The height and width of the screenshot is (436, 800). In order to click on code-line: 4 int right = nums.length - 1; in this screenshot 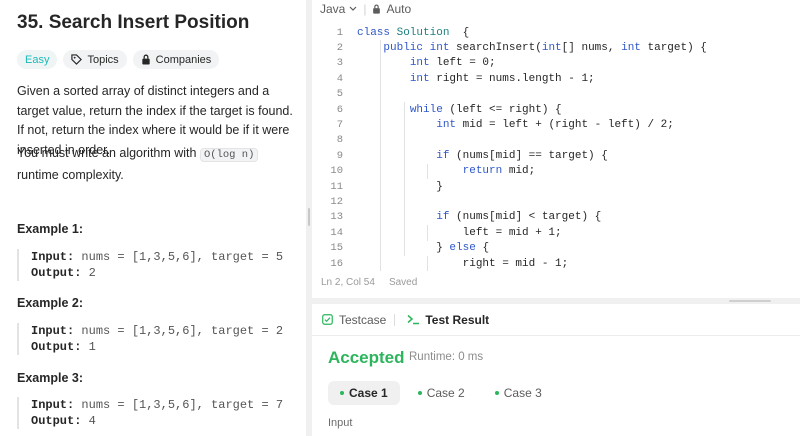, I will do `click(556, 78)`.